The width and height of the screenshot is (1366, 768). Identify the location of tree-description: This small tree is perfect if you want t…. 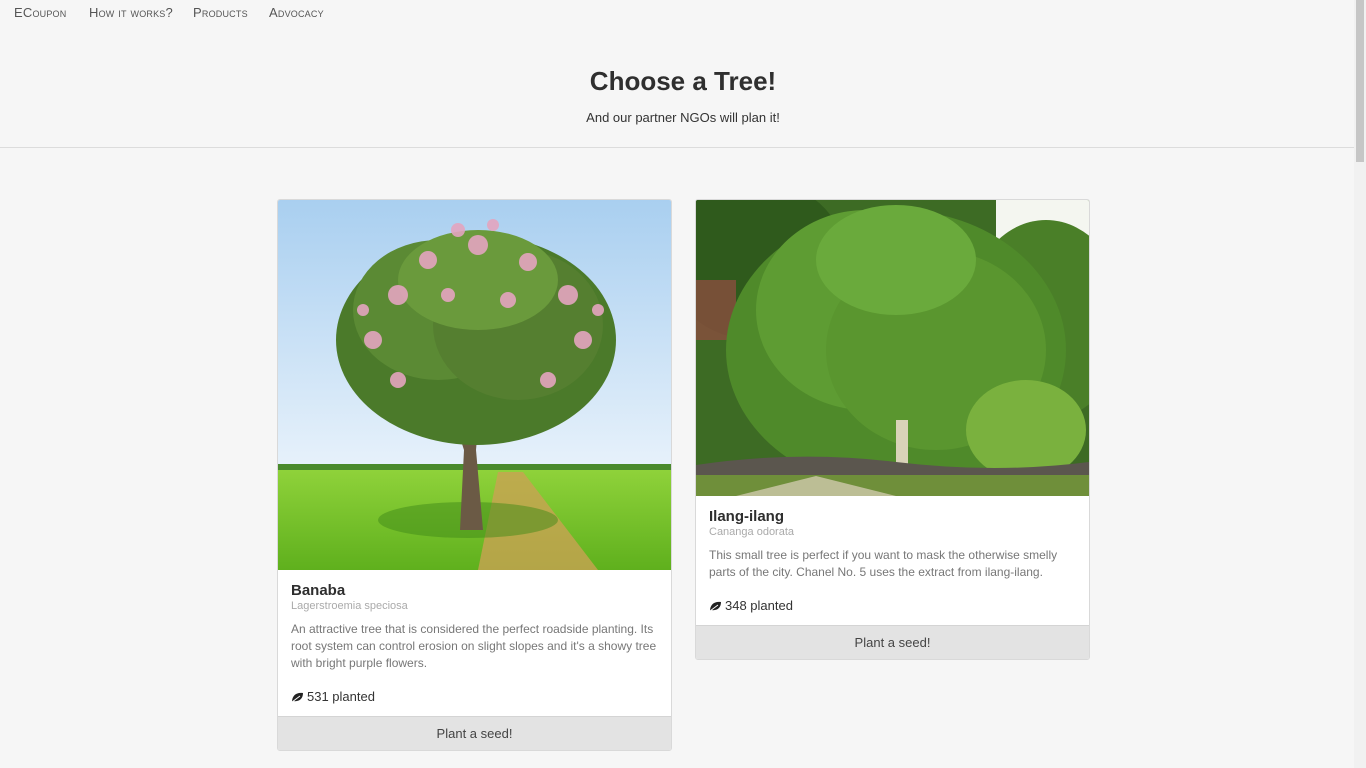
(883, 563).